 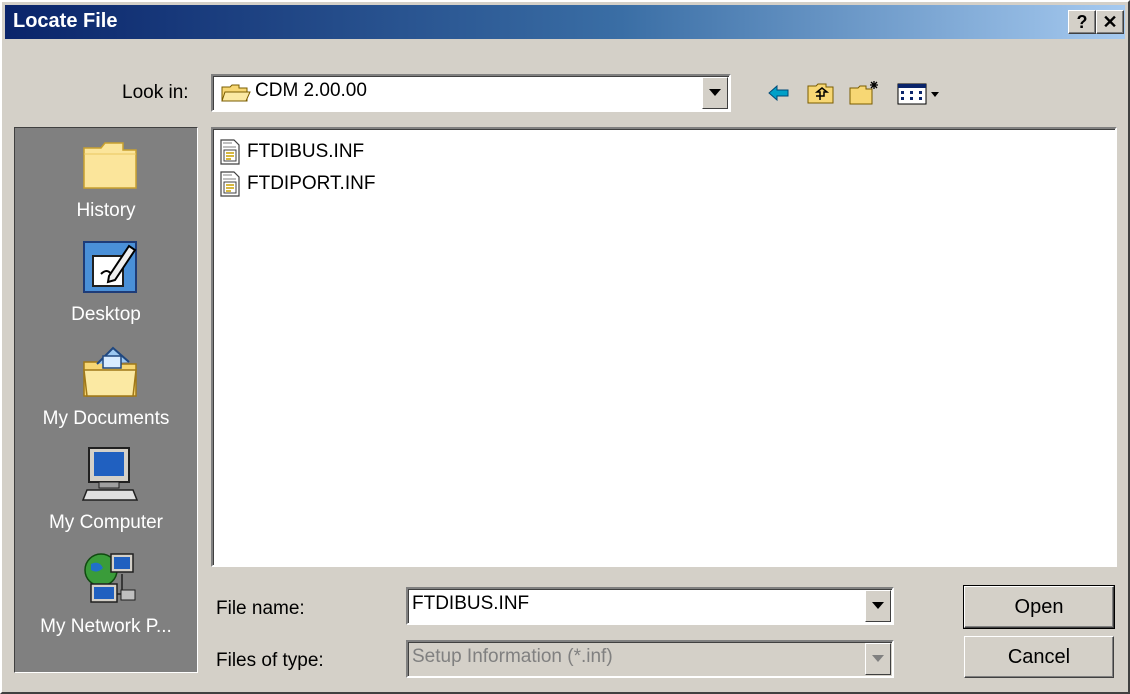 What do you see at coordinates (920, 93) in the screenshot?
I see `view-menu-icon` at bounding box center [920, 93].